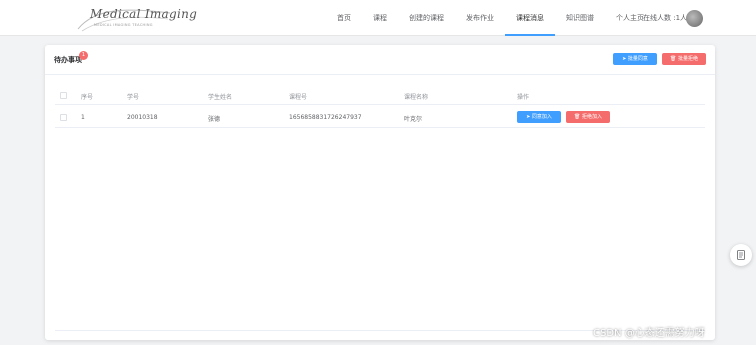  What do you see at coordinates (380, 60) in the screenshot?
I see `todo-card-header: 待办事项 1 ➤ 批量同意 🗑 批量拒绝` at bounding box center [380, 60].